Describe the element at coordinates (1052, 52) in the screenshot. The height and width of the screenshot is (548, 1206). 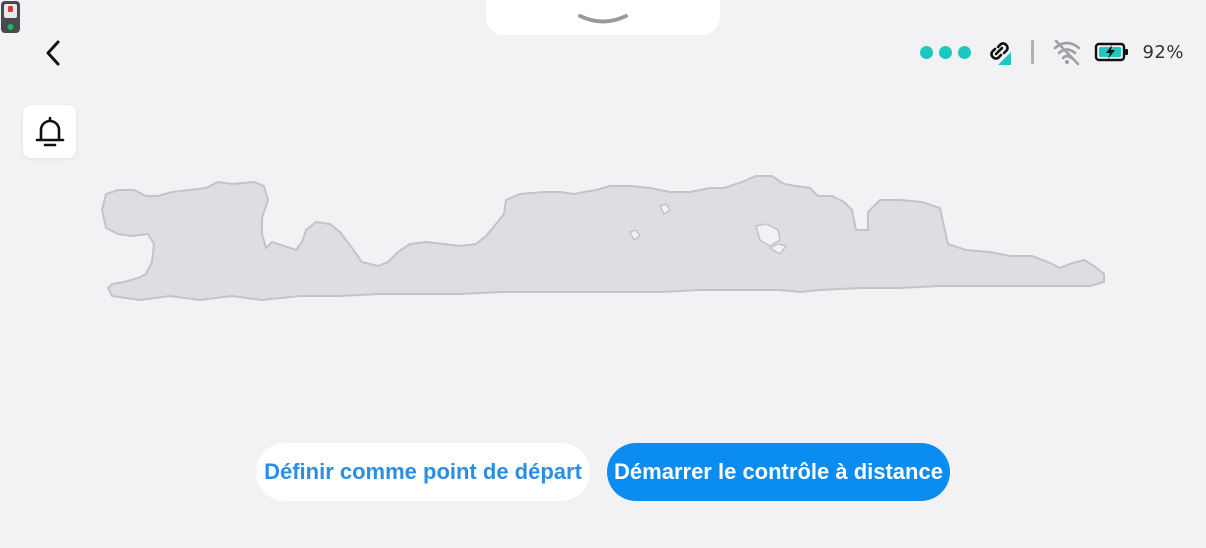
I see `status-bar: 92%` at that location.